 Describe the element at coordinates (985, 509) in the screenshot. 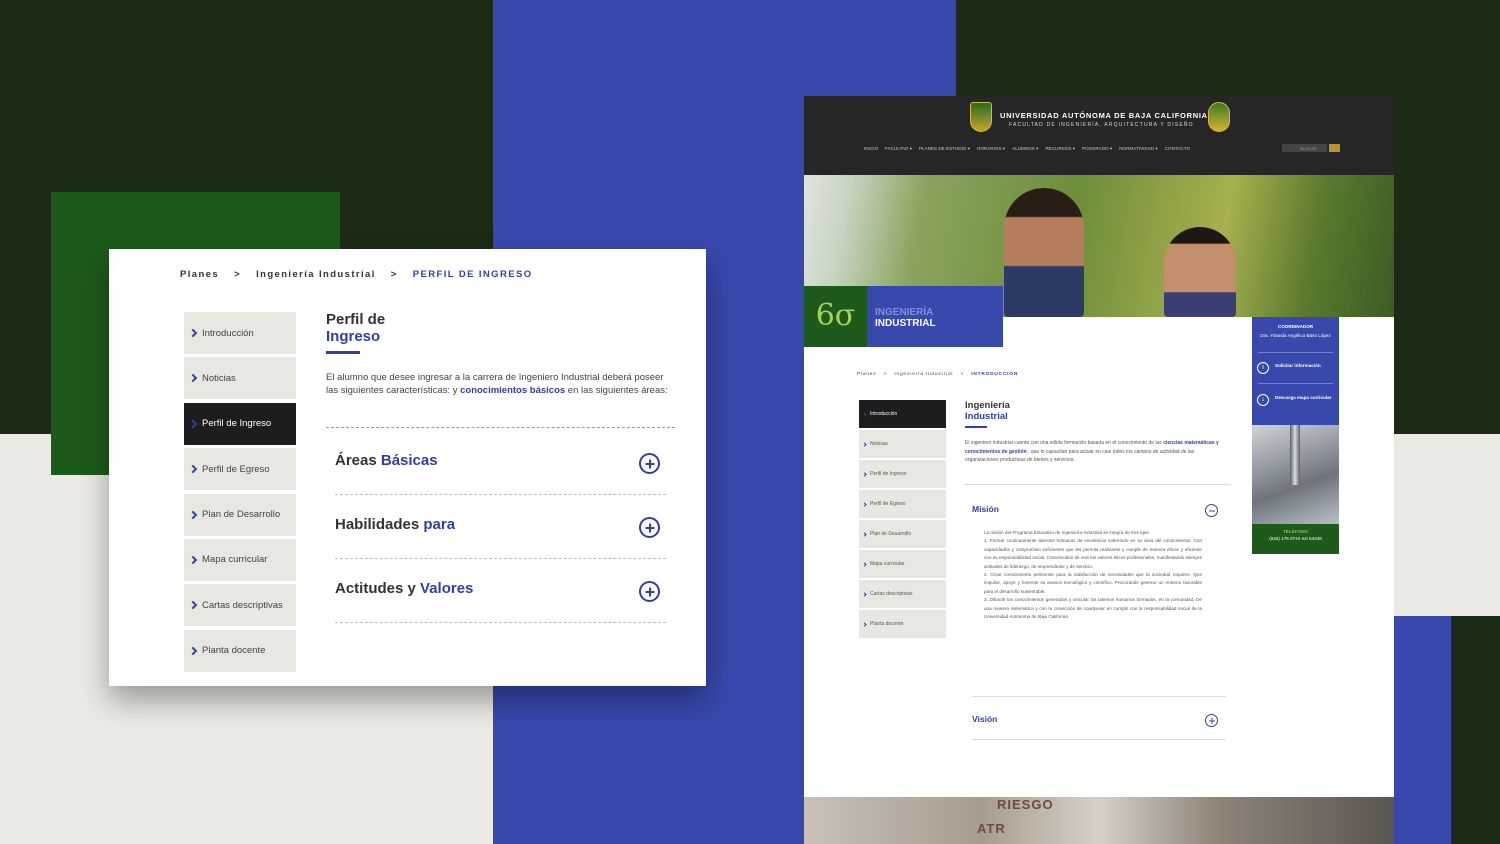

I see `accordion-mision: Misión` at that location.